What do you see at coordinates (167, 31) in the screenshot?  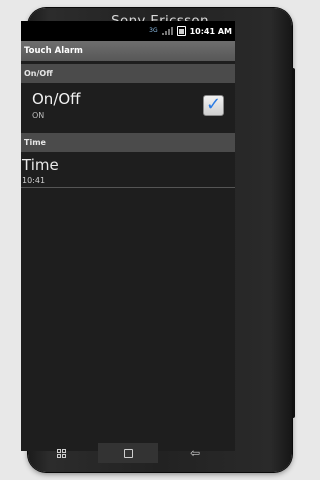 I see `signal-icon` at bounding box center [167, 31].